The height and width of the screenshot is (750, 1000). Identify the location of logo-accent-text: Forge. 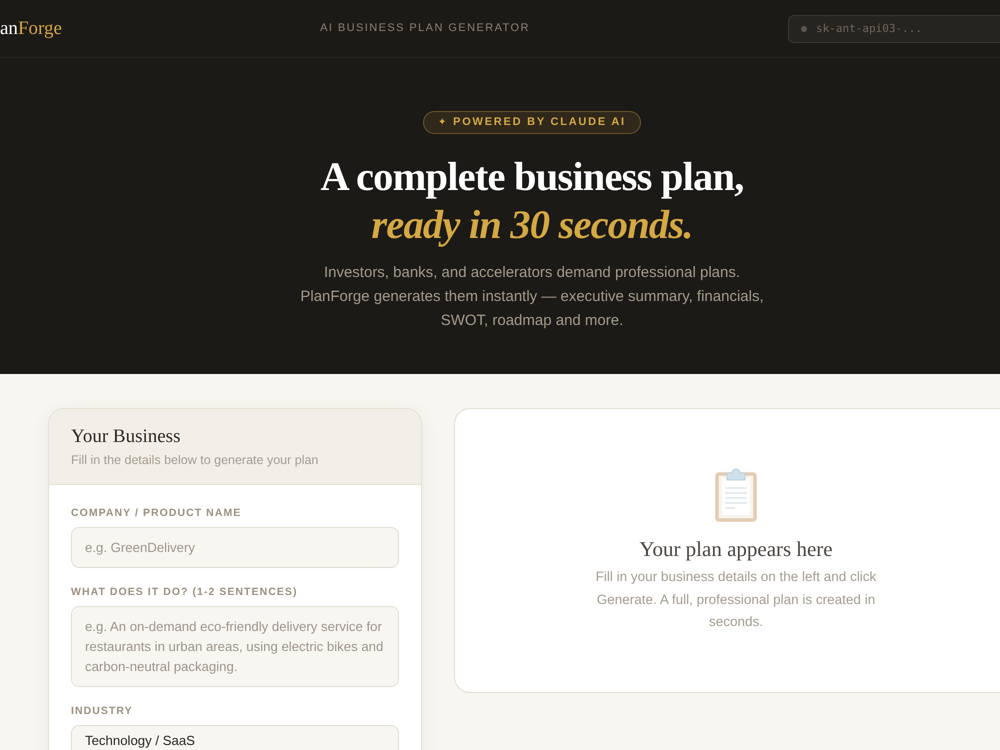
(40, 28).